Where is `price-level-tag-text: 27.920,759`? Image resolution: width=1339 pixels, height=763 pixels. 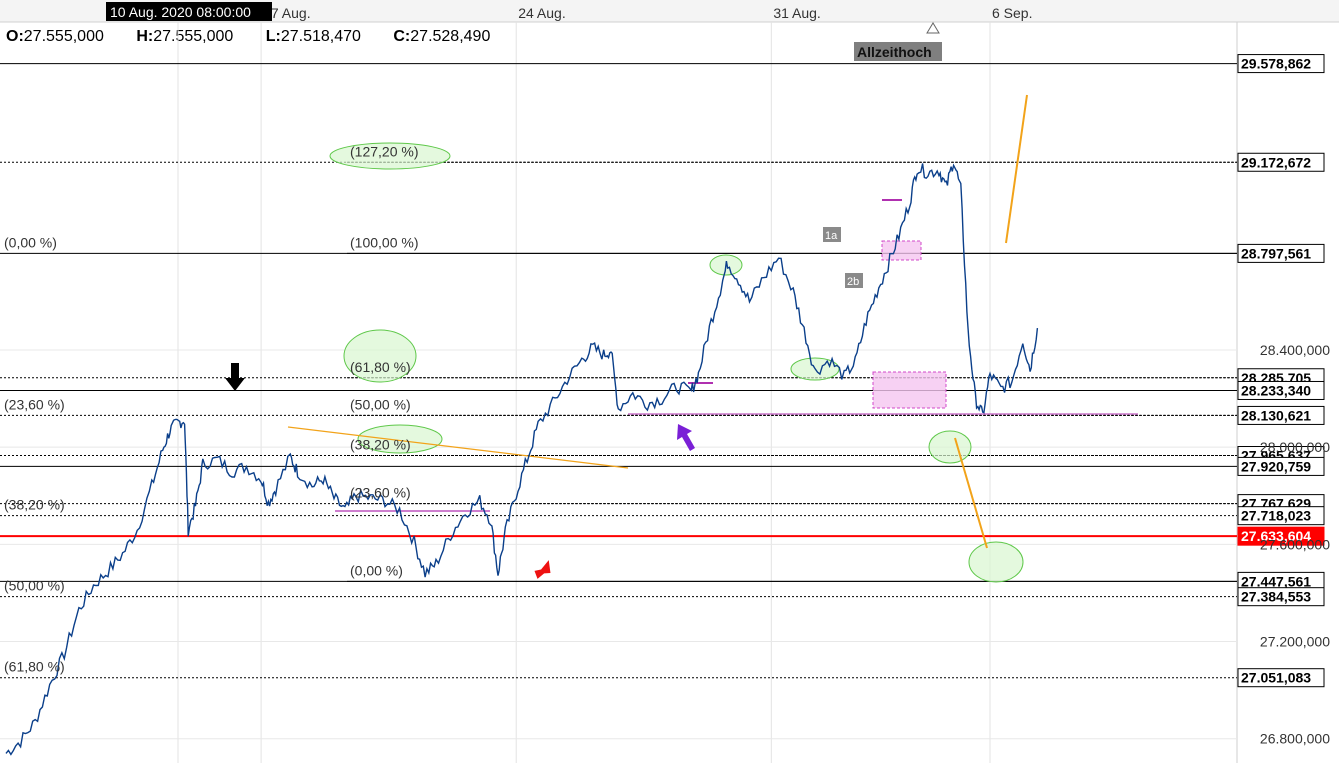
price-level-tag-text: 27.920,759 is located at coordinates (1276, 466).